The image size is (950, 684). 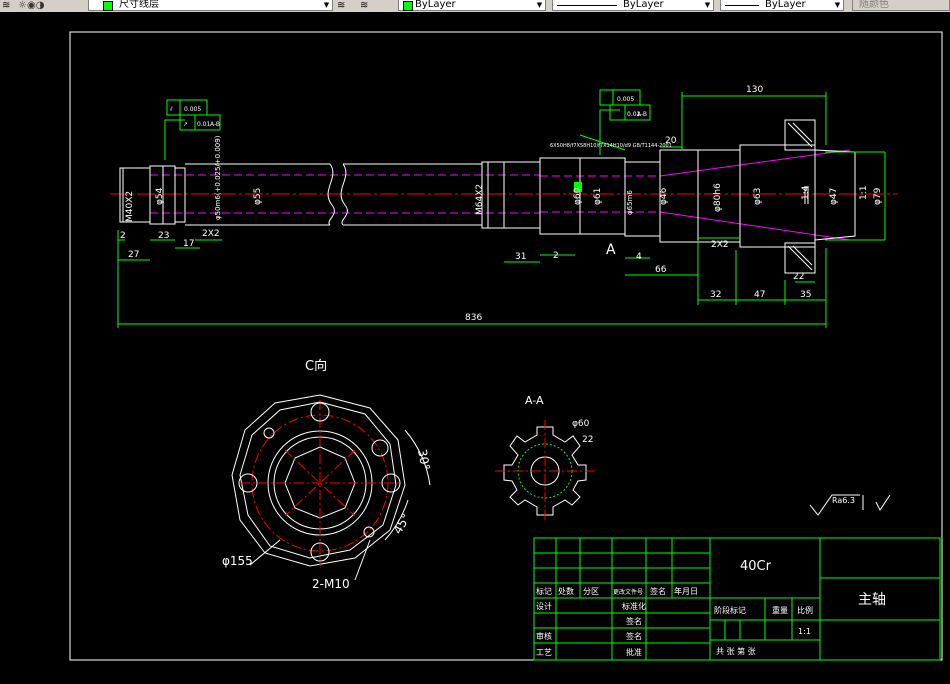 What do you see at coordinates (715, 295) in the screenshot?
I see `dim-32: 32` at bounding box center [715, 295].